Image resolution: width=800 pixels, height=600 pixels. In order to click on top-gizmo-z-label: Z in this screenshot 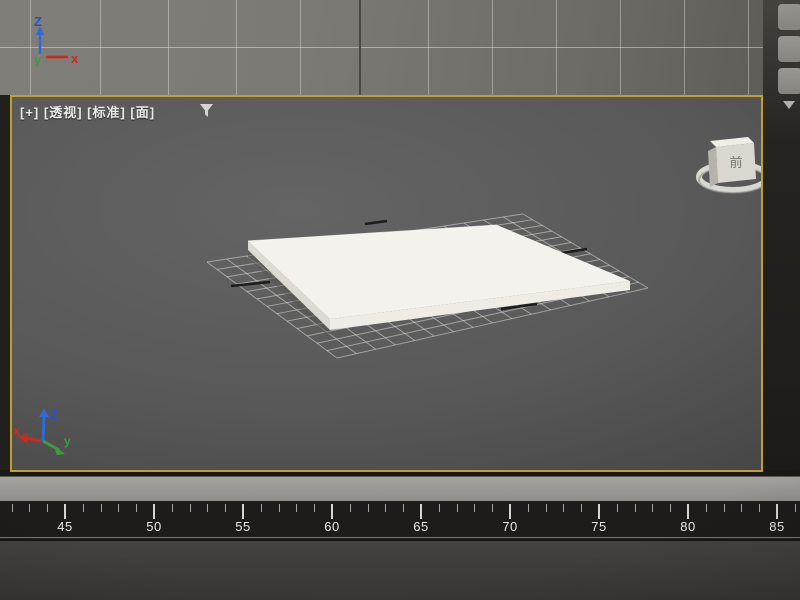, I will do `click(38, 21)`.